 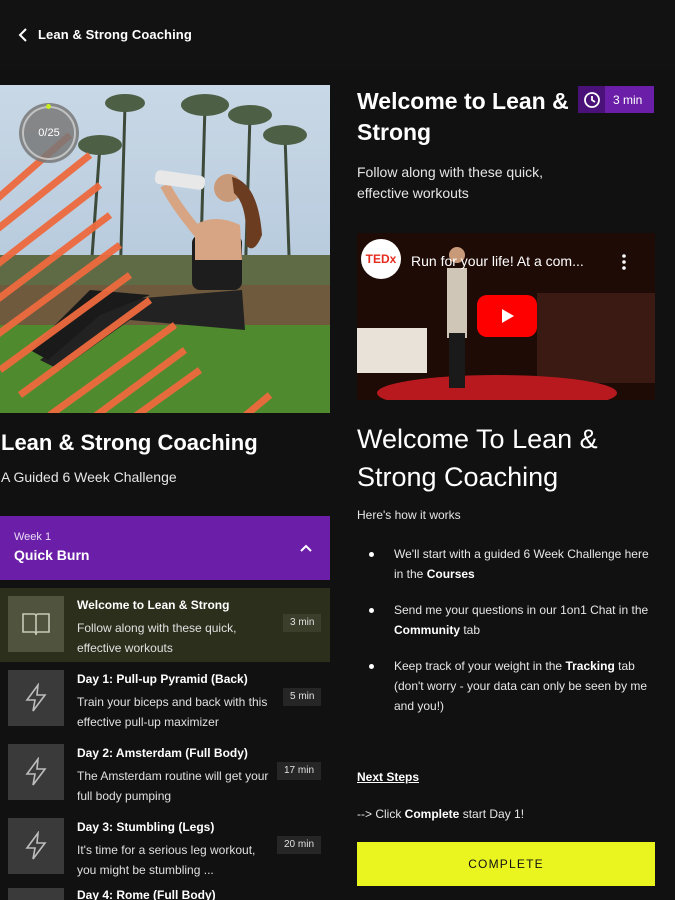 I want to click on course-subtitle: A Guided 6 Week Challenge, so click(x=89, y=477).